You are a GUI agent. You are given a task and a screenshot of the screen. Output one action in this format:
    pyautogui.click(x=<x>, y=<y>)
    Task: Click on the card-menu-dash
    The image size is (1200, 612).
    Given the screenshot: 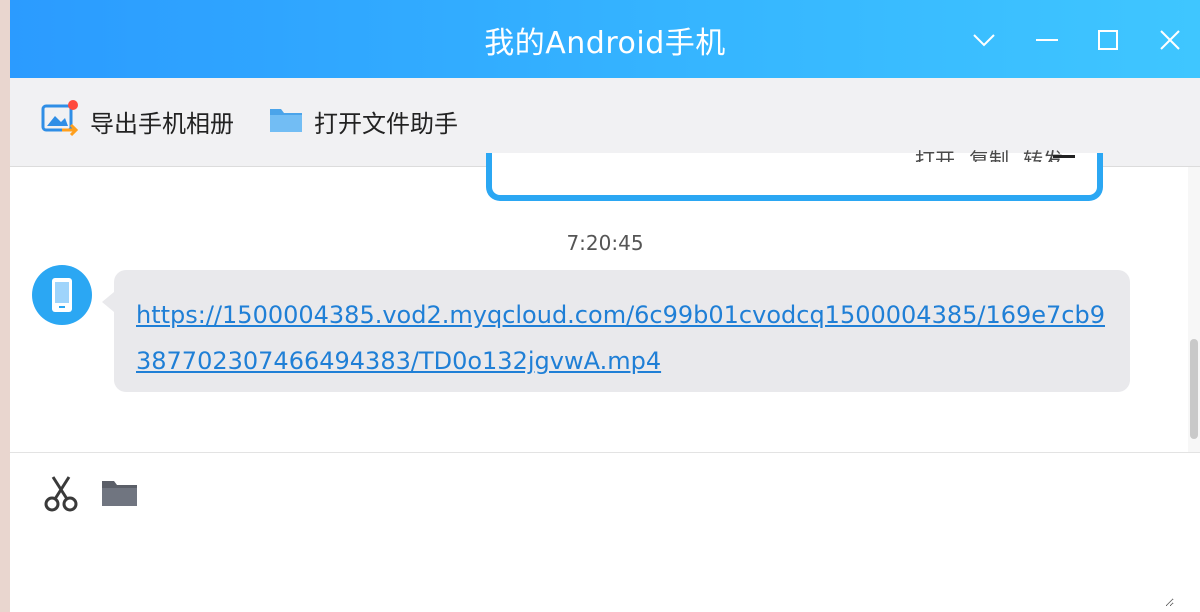 What is the action you would take?
    pyautogui.click(x=1064, y=156)
    